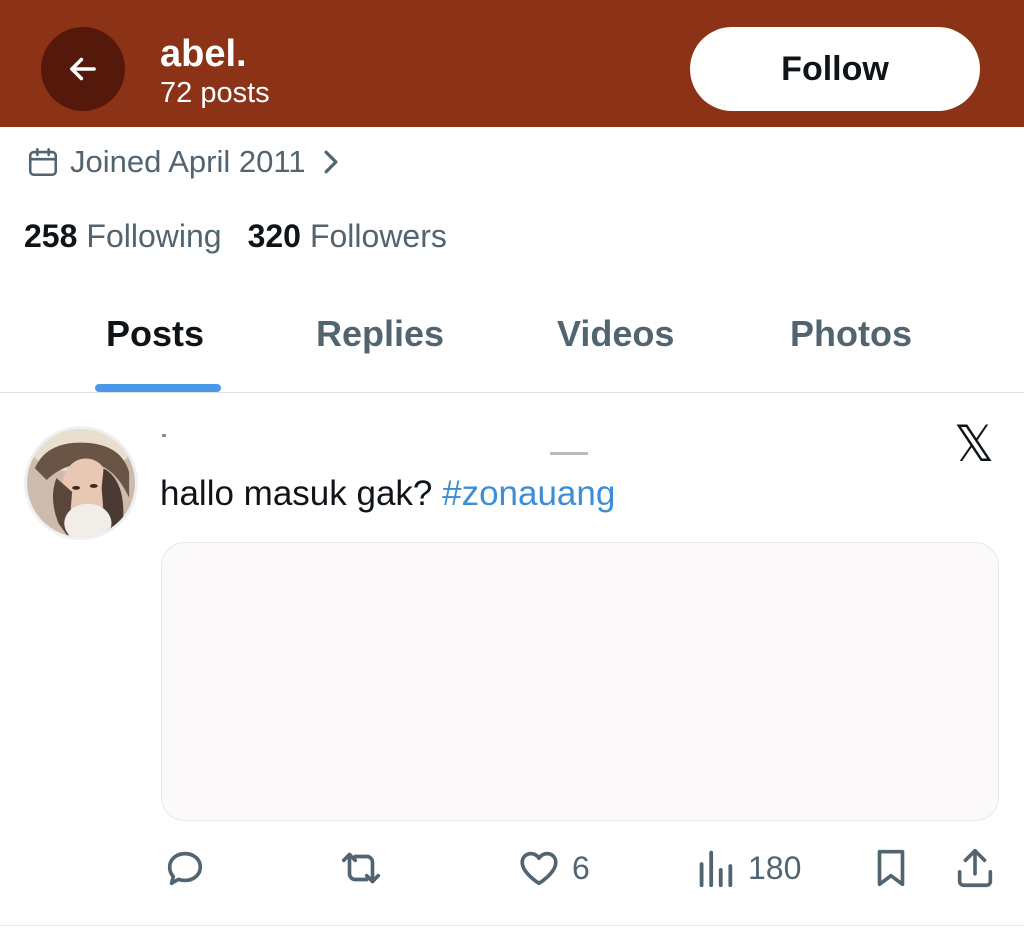  I want to click on reply-icon, so click(185, 868).